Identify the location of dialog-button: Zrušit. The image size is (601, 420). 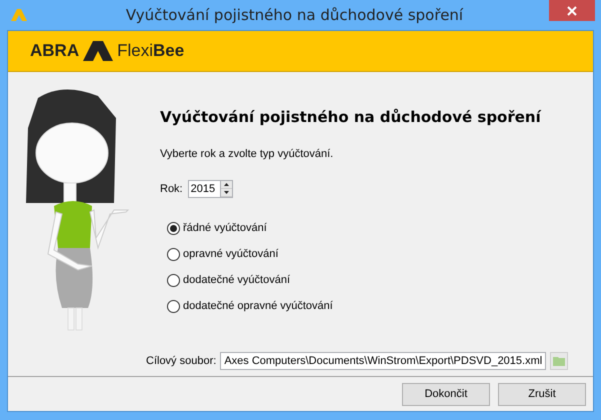
(542, 394).